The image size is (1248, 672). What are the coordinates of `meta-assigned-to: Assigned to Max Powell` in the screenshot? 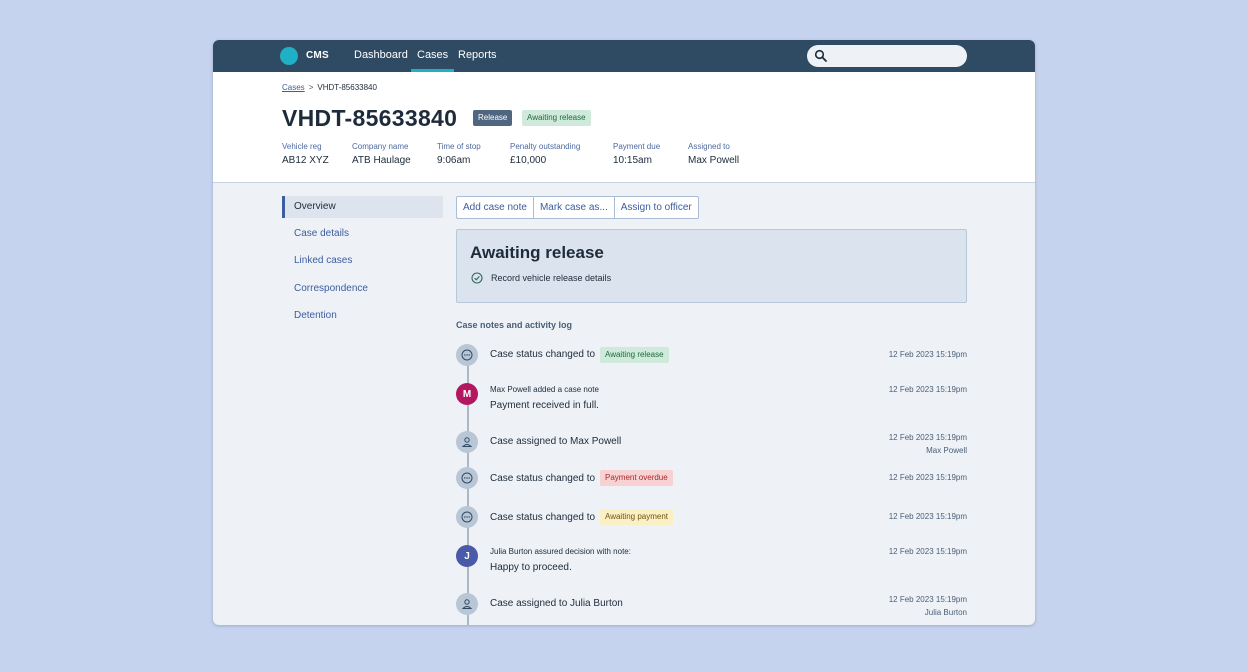 It's located at (713, 154).